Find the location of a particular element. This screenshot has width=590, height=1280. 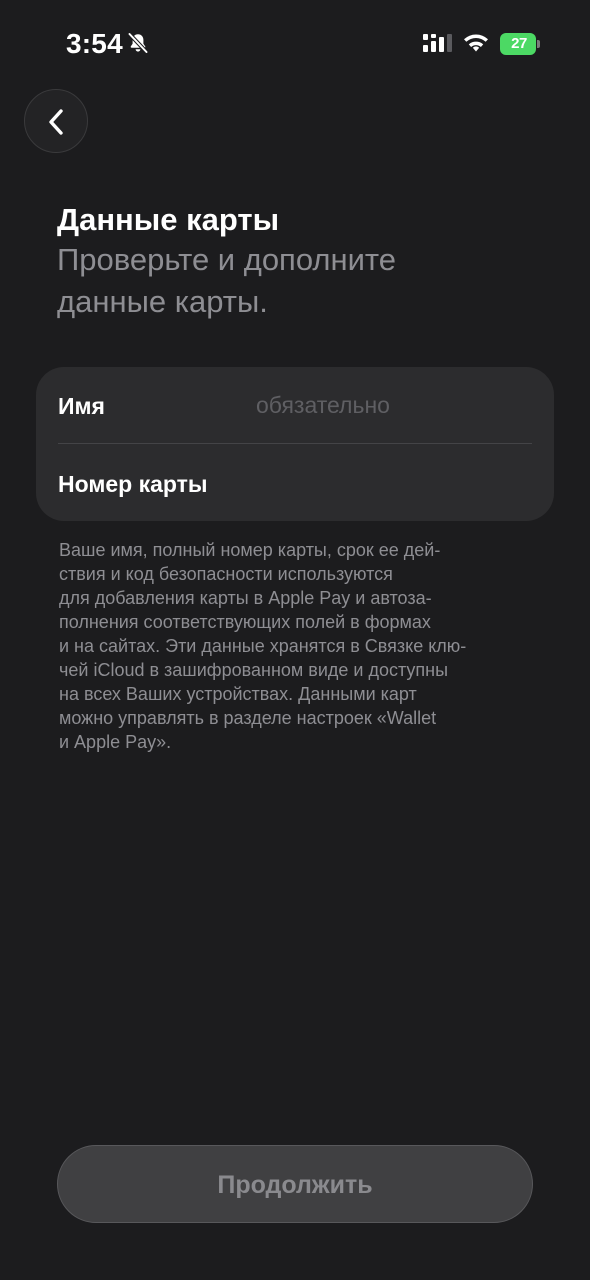

page-subtitle: Проверьте и дополните данные карты. is located at coordinates (227, 280).